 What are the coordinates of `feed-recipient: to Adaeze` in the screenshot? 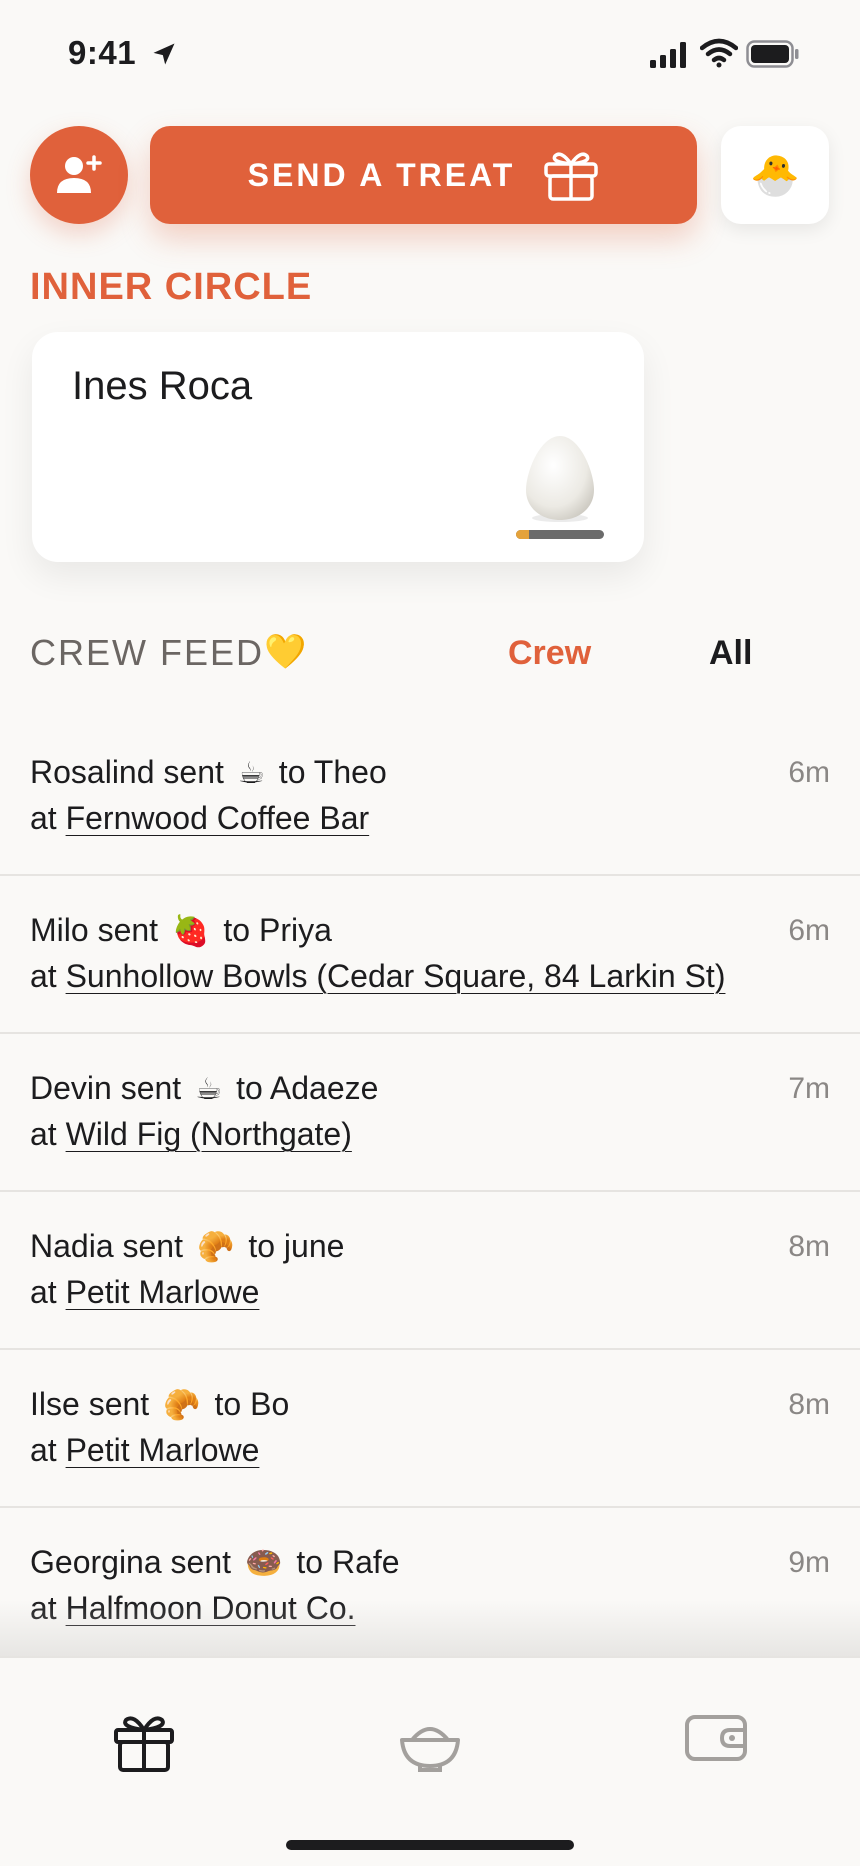 It's located at (307, 1088).